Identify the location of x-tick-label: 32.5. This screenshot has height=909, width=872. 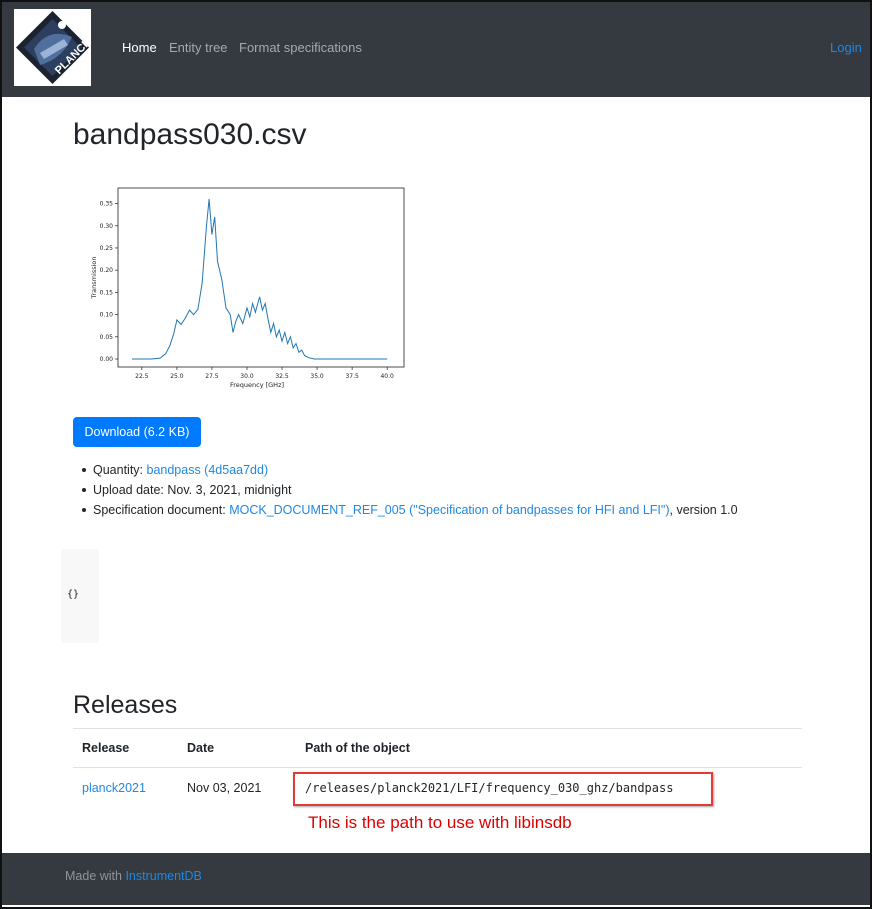
(282, 376).